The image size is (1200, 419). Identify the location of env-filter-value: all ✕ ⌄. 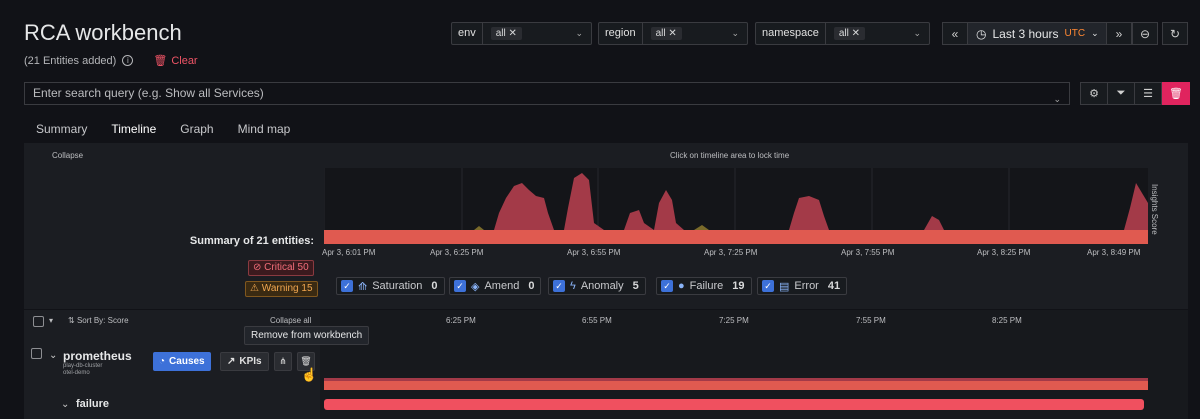
(537, 33).